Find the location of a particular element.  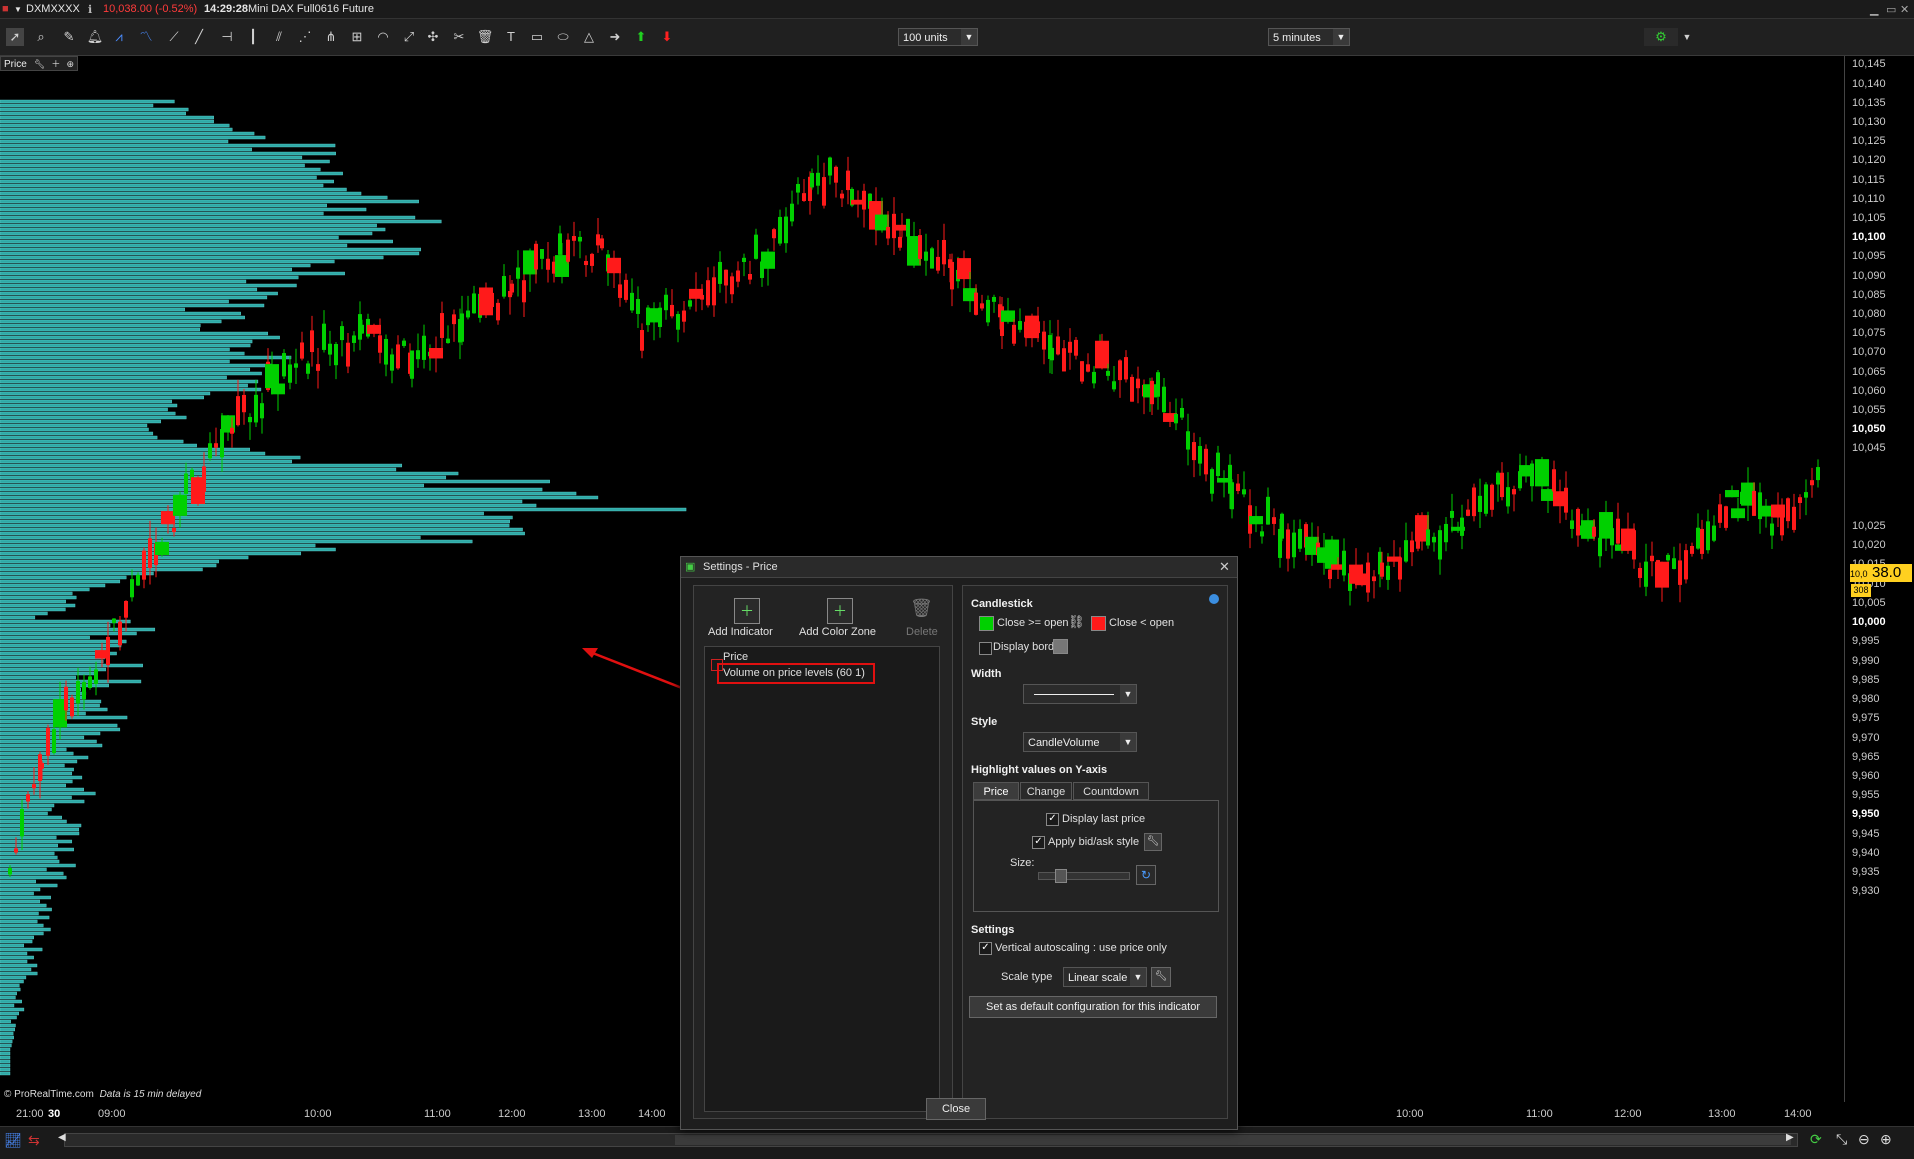

tree-item-price: Price is located at coordinates (735, 657).